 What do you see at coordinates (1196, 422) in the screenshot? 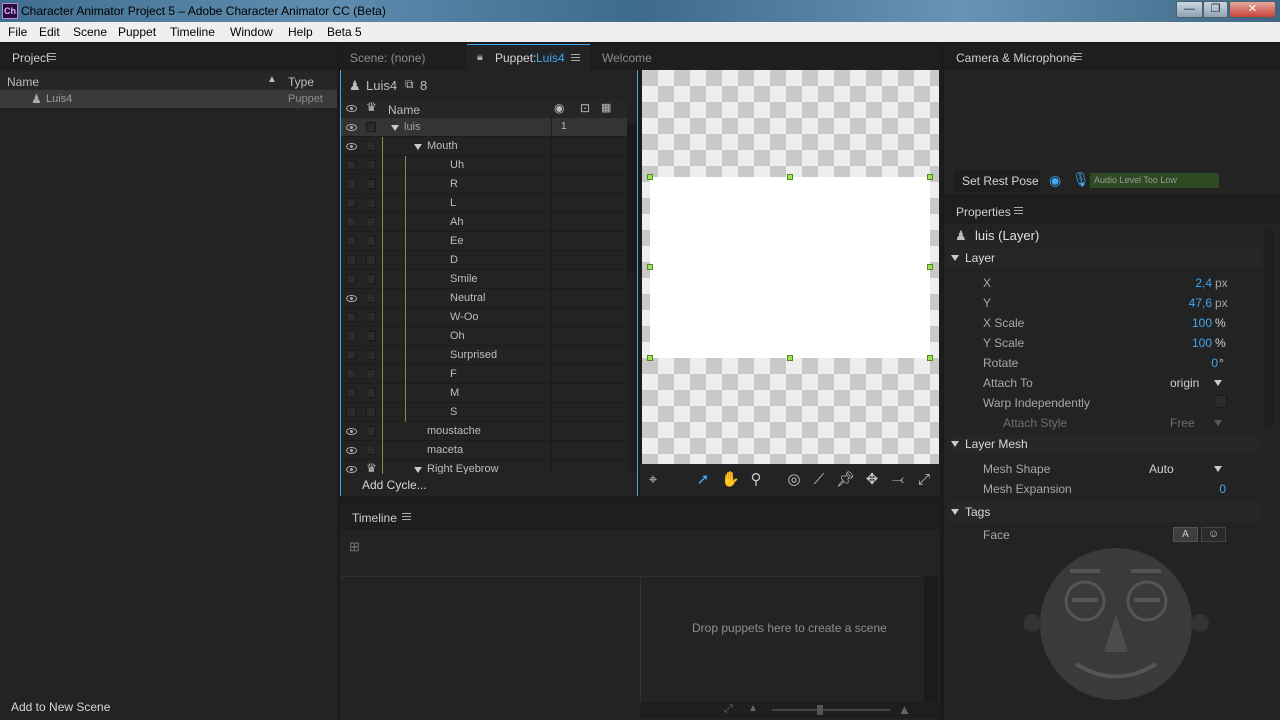
I see `attach-style-dropdown: Free` at bounding box center [1196, 422].